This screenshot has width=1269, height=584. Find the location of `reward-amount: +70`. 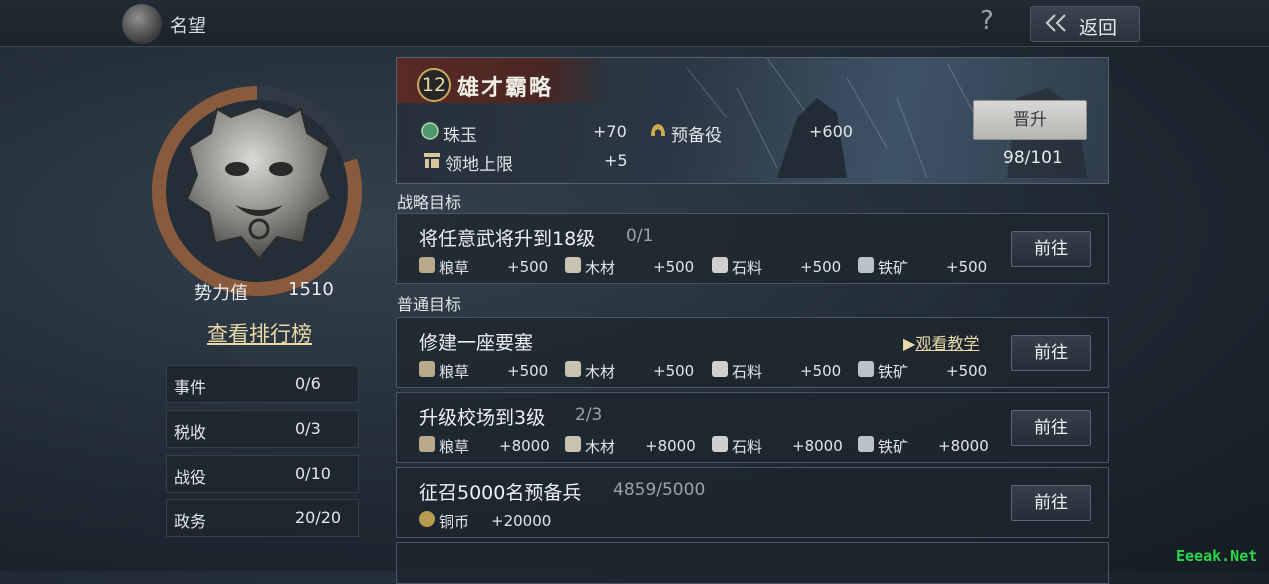

reward-amount: +70 is located at coordinates (610, 131).